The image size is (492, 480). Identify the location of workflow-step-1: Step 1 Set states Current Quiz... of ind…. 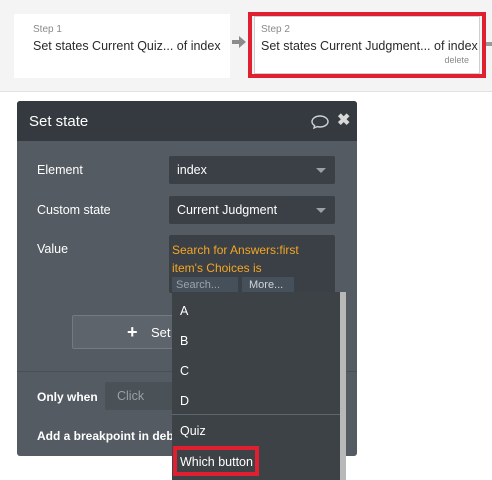
(122, 46).